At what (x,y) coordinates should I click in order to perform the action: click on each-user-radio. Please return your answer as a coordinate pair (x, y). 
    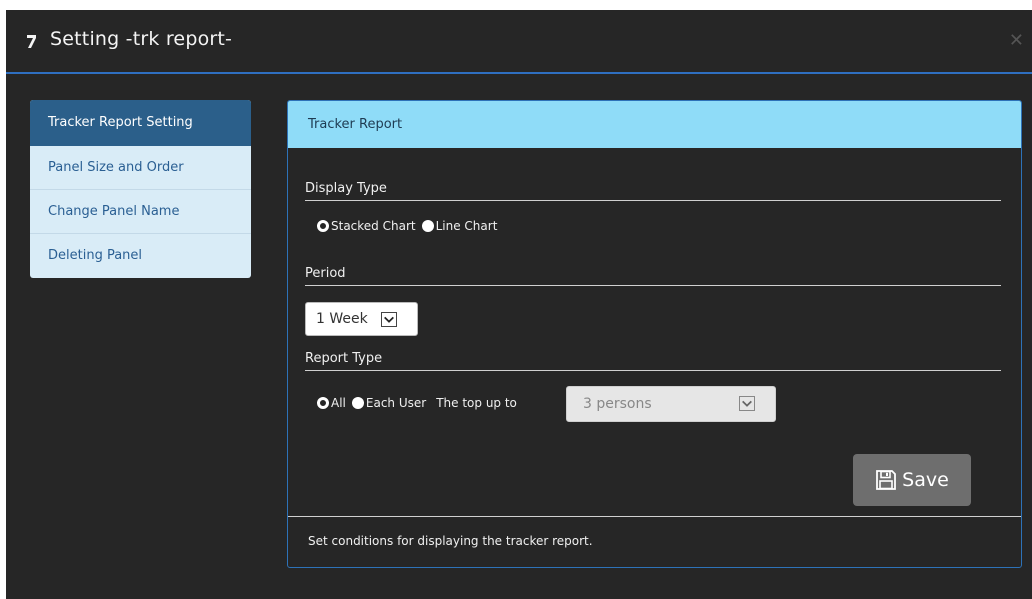
    Looking at the image, I should click on (357, 403).